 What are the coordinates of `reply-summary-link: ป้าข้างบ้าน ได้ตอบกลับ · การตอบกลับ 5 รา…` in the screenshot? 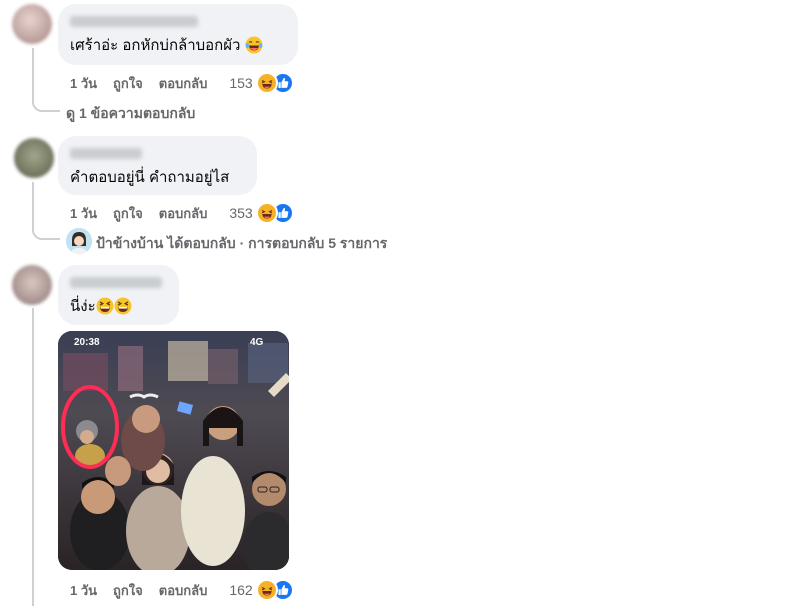 It's located at (241, 244).